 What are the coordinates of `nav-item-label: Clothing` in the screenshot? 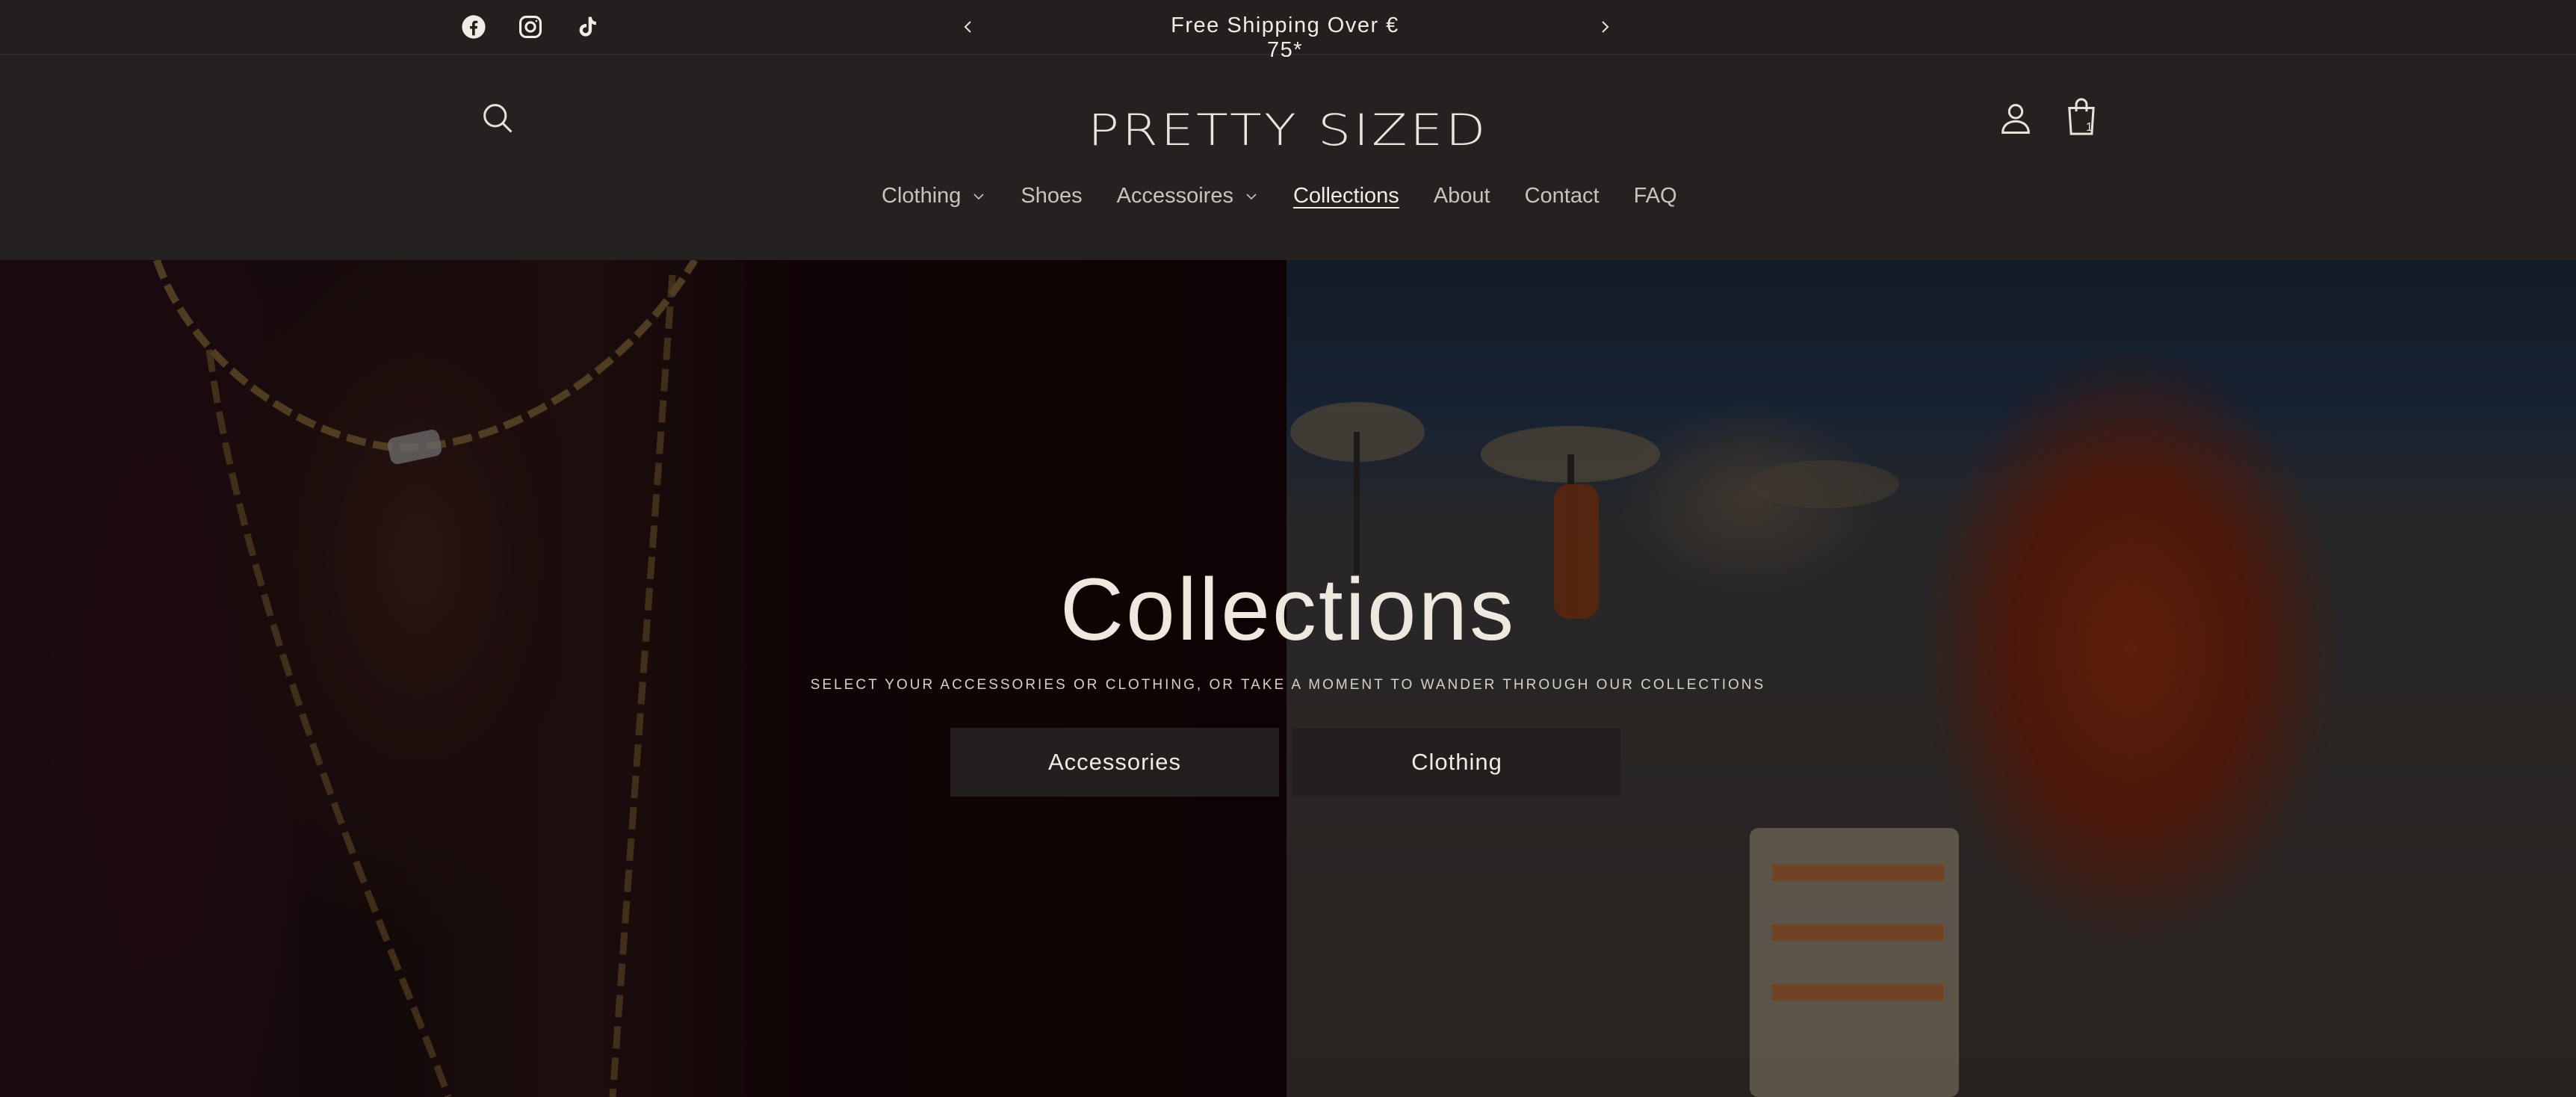 It's located at (922, 196).